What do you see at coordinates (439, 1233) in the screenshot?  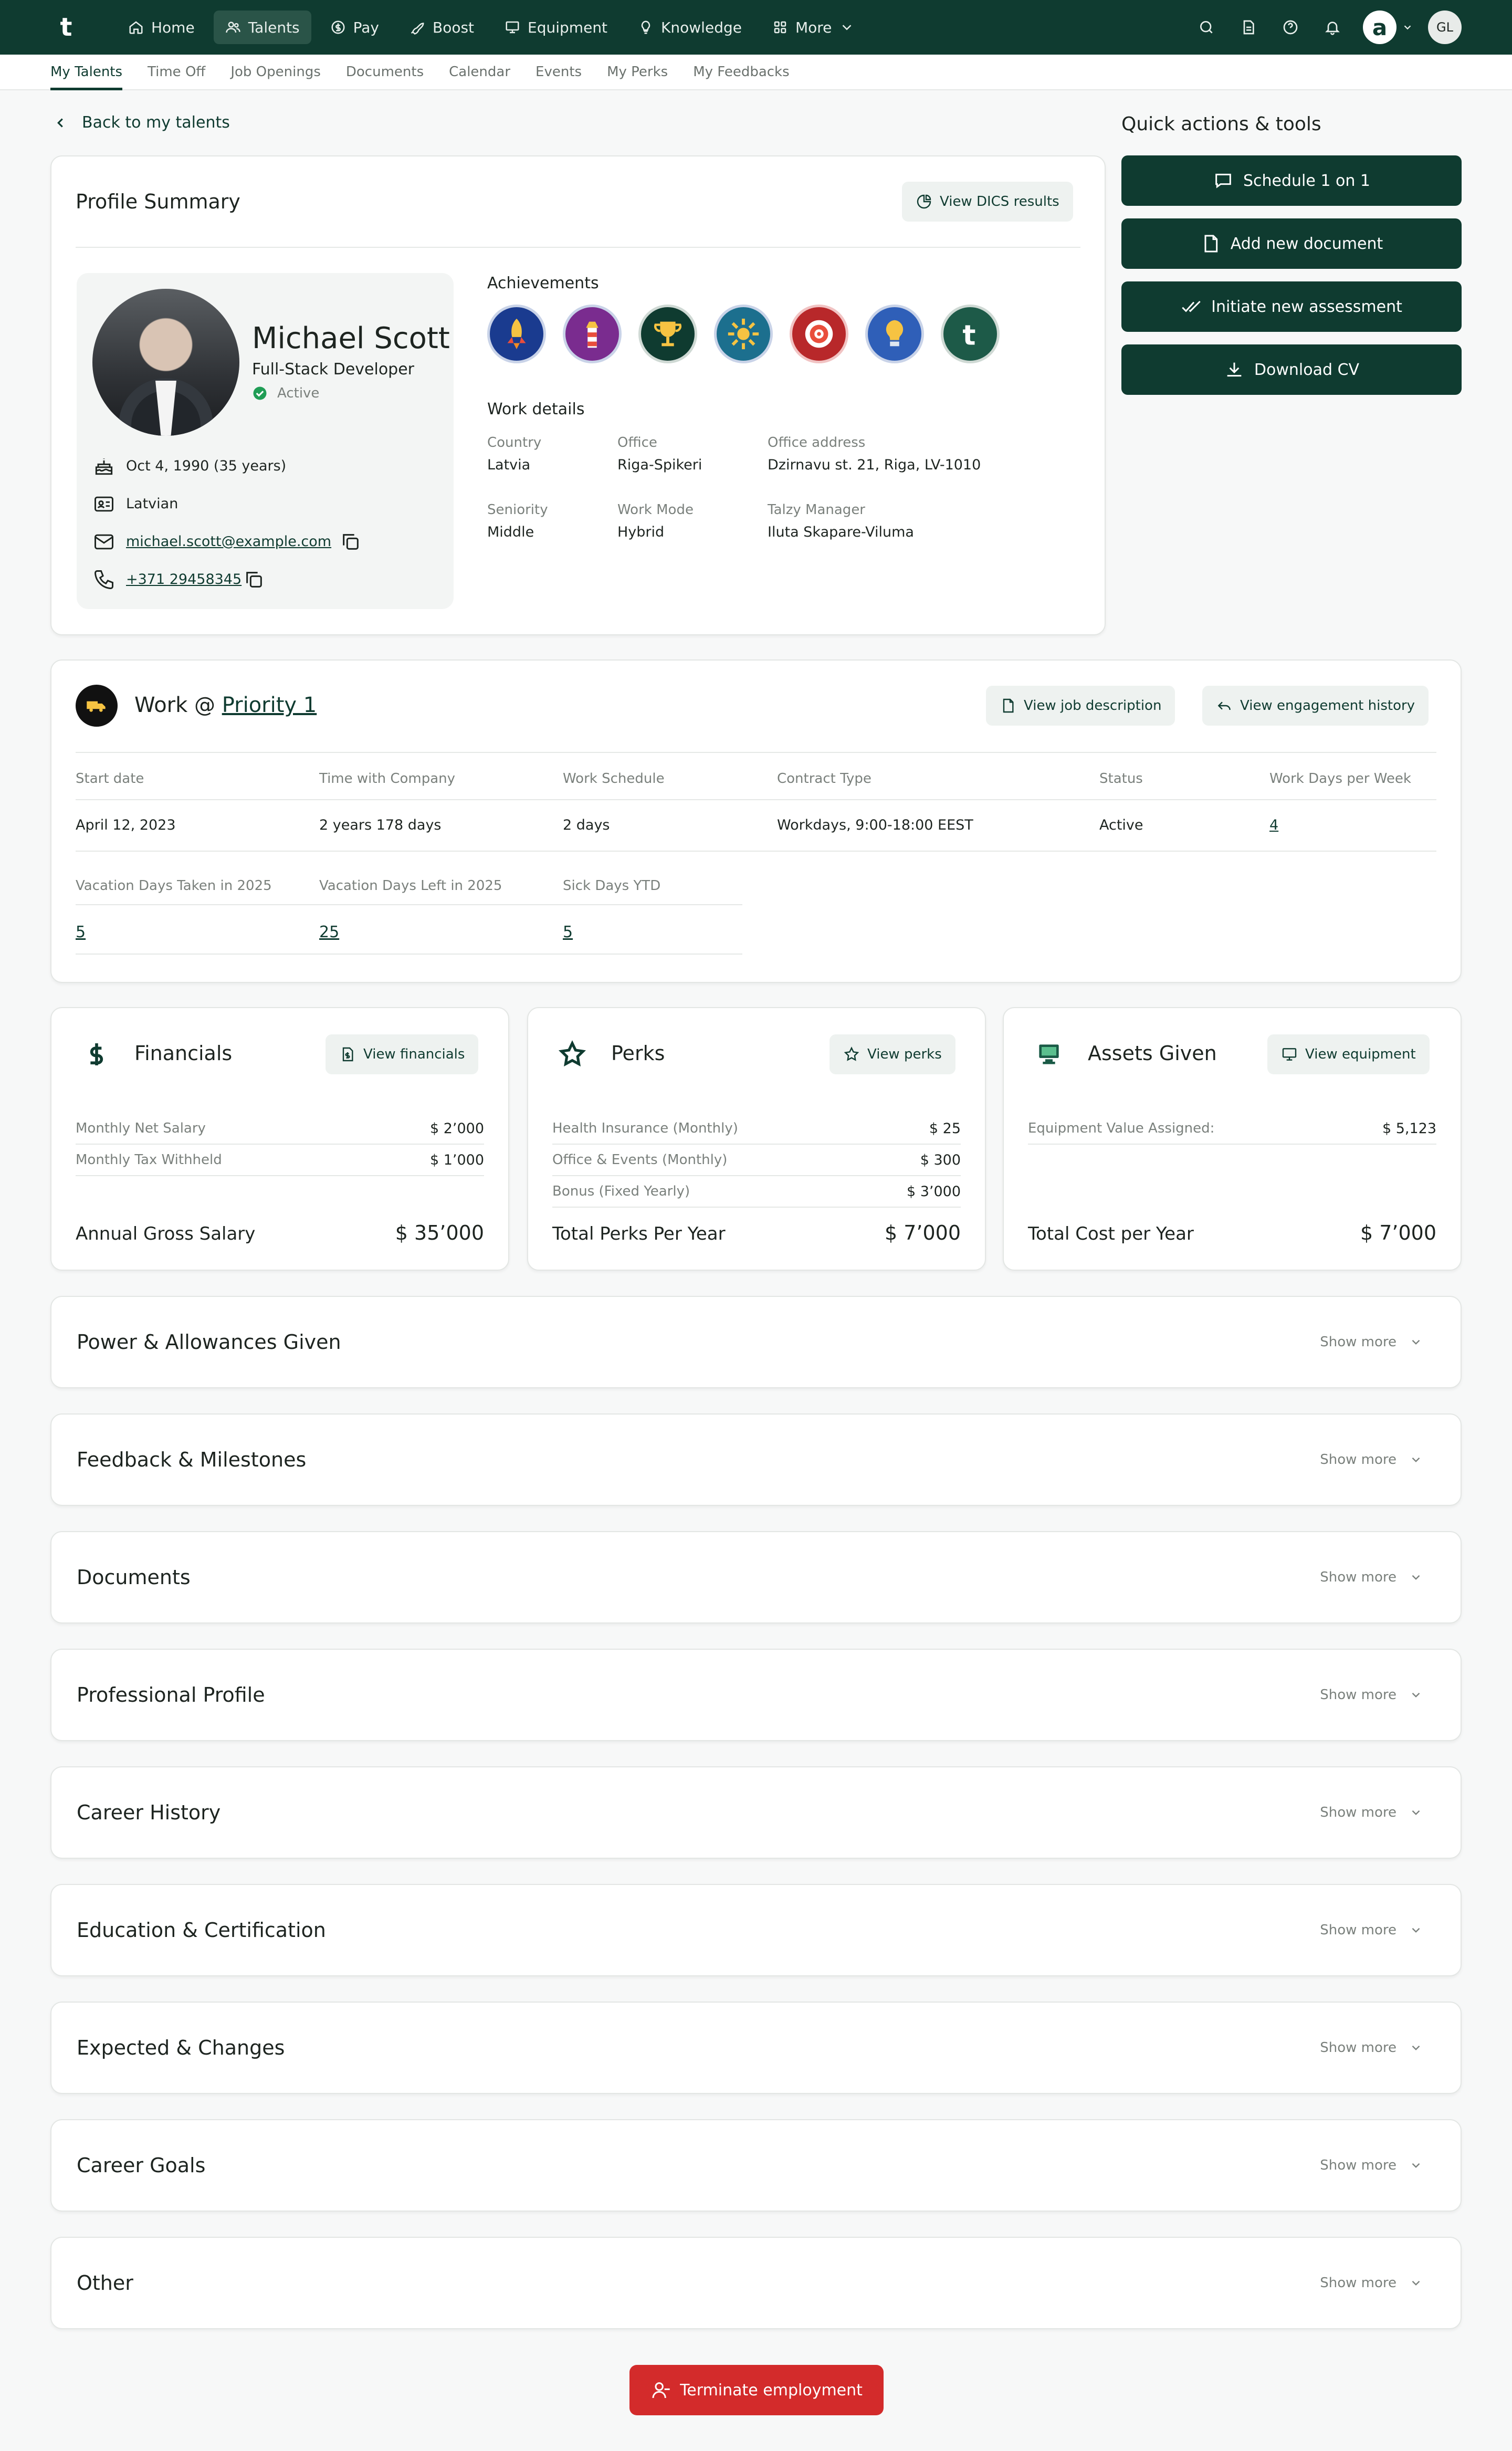 I see `financials-total-value: $ 35’000` at bounding box center [439, 1233].